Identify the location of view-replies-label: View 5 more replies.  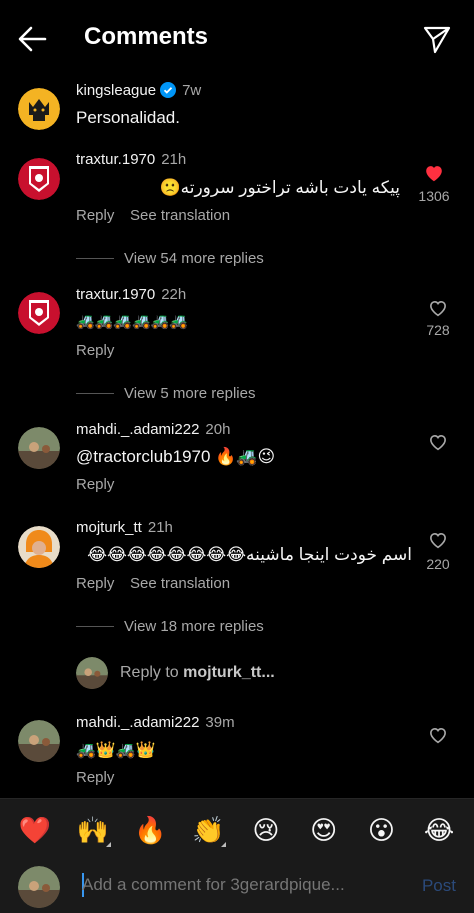
(190, 393).